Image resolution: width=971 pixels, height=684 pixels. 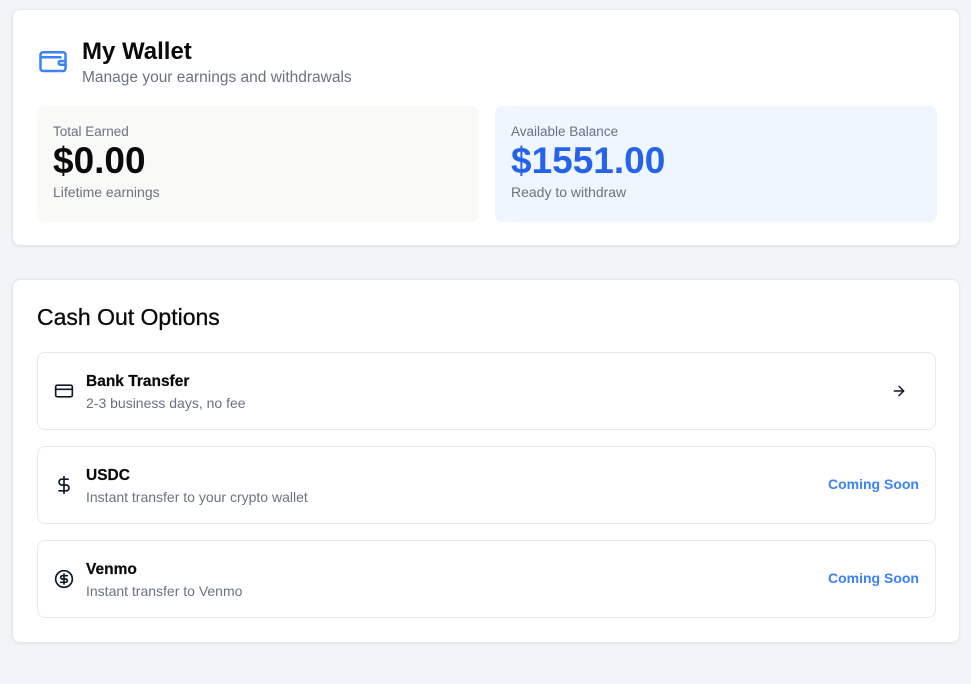 What do you see at coordinates (128, 317) in the screenshot?
I see `cashout-title: Cash Out Options` at bounding box center [128, 317].